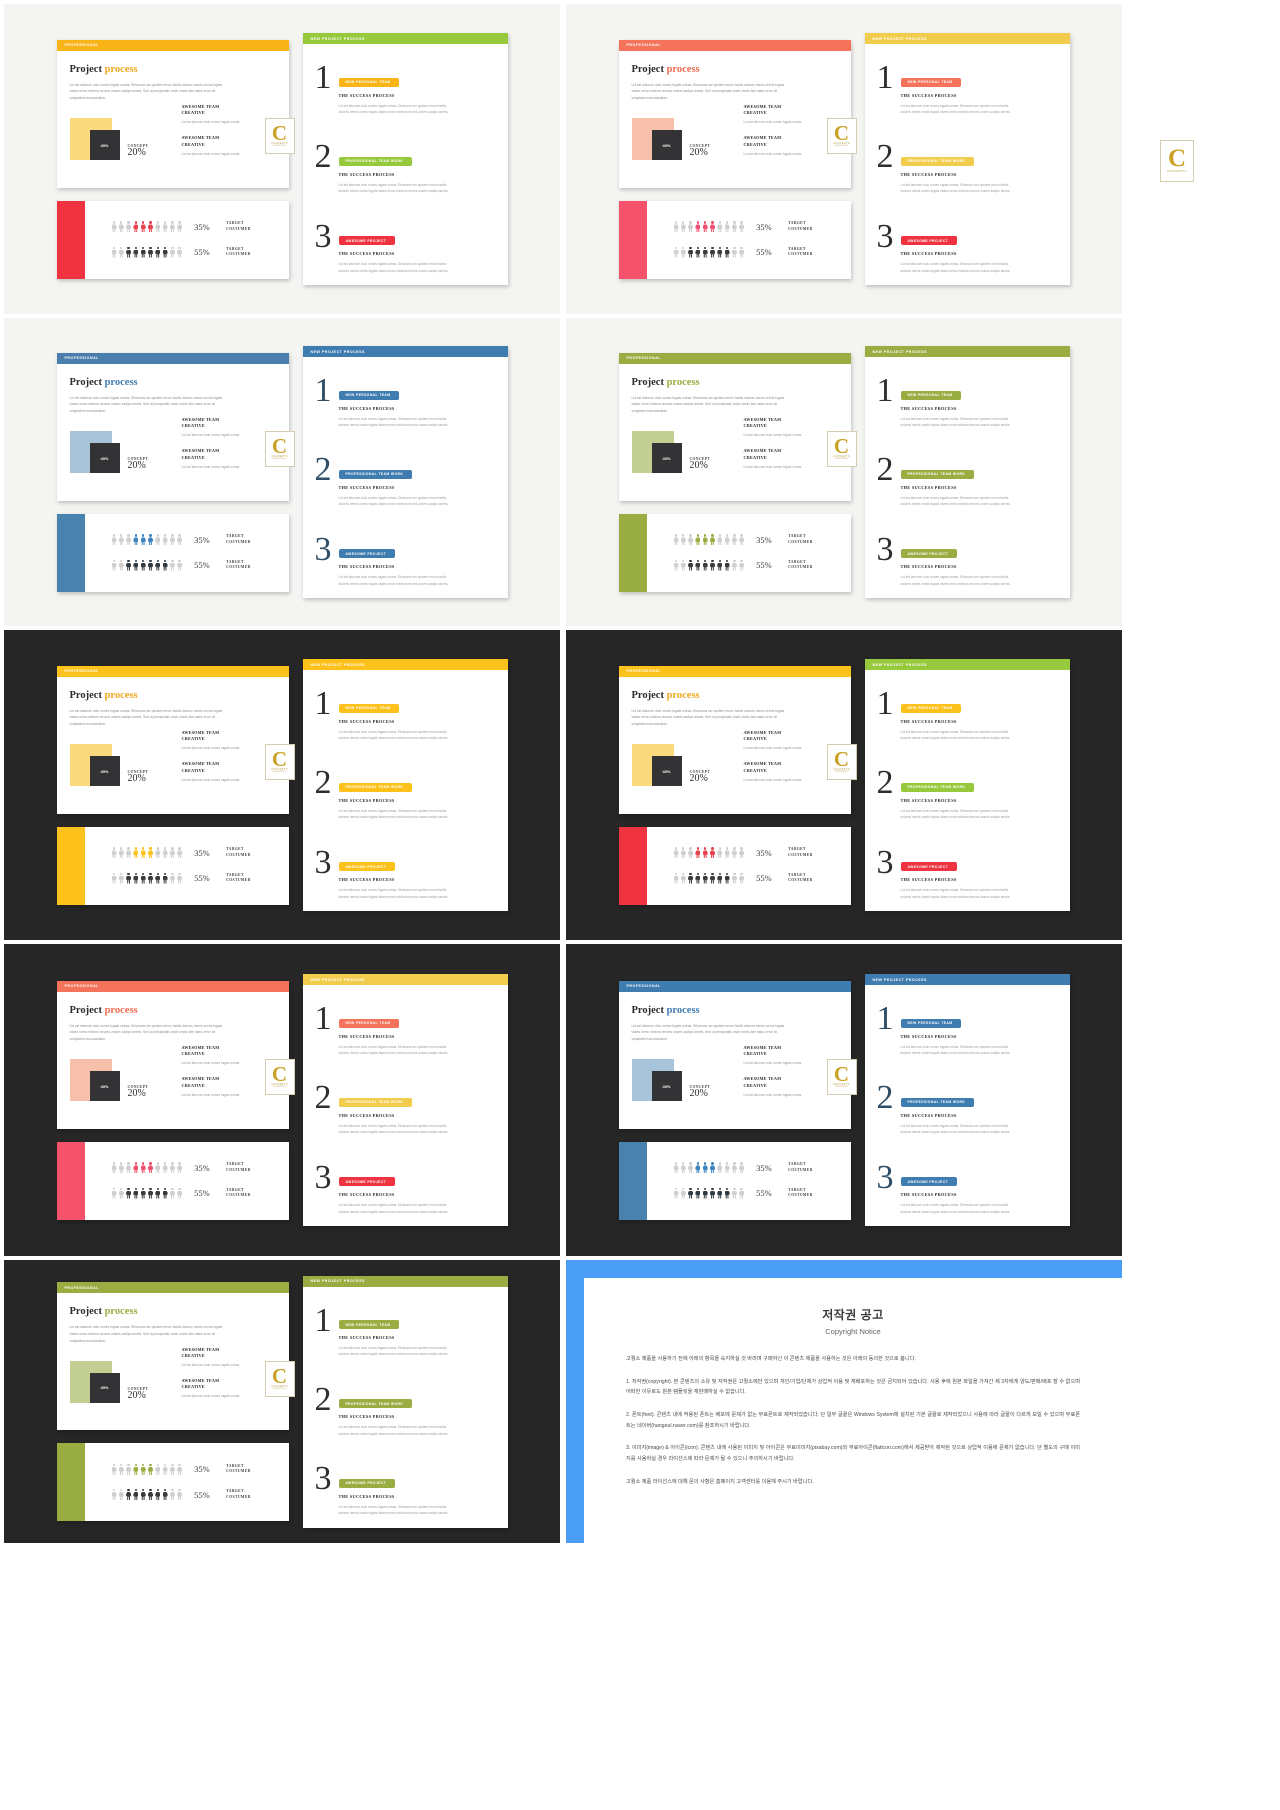 The image size is (1280, 1810). I want to click on brand-logo: C CONCEPTS, so click(1177, 161).